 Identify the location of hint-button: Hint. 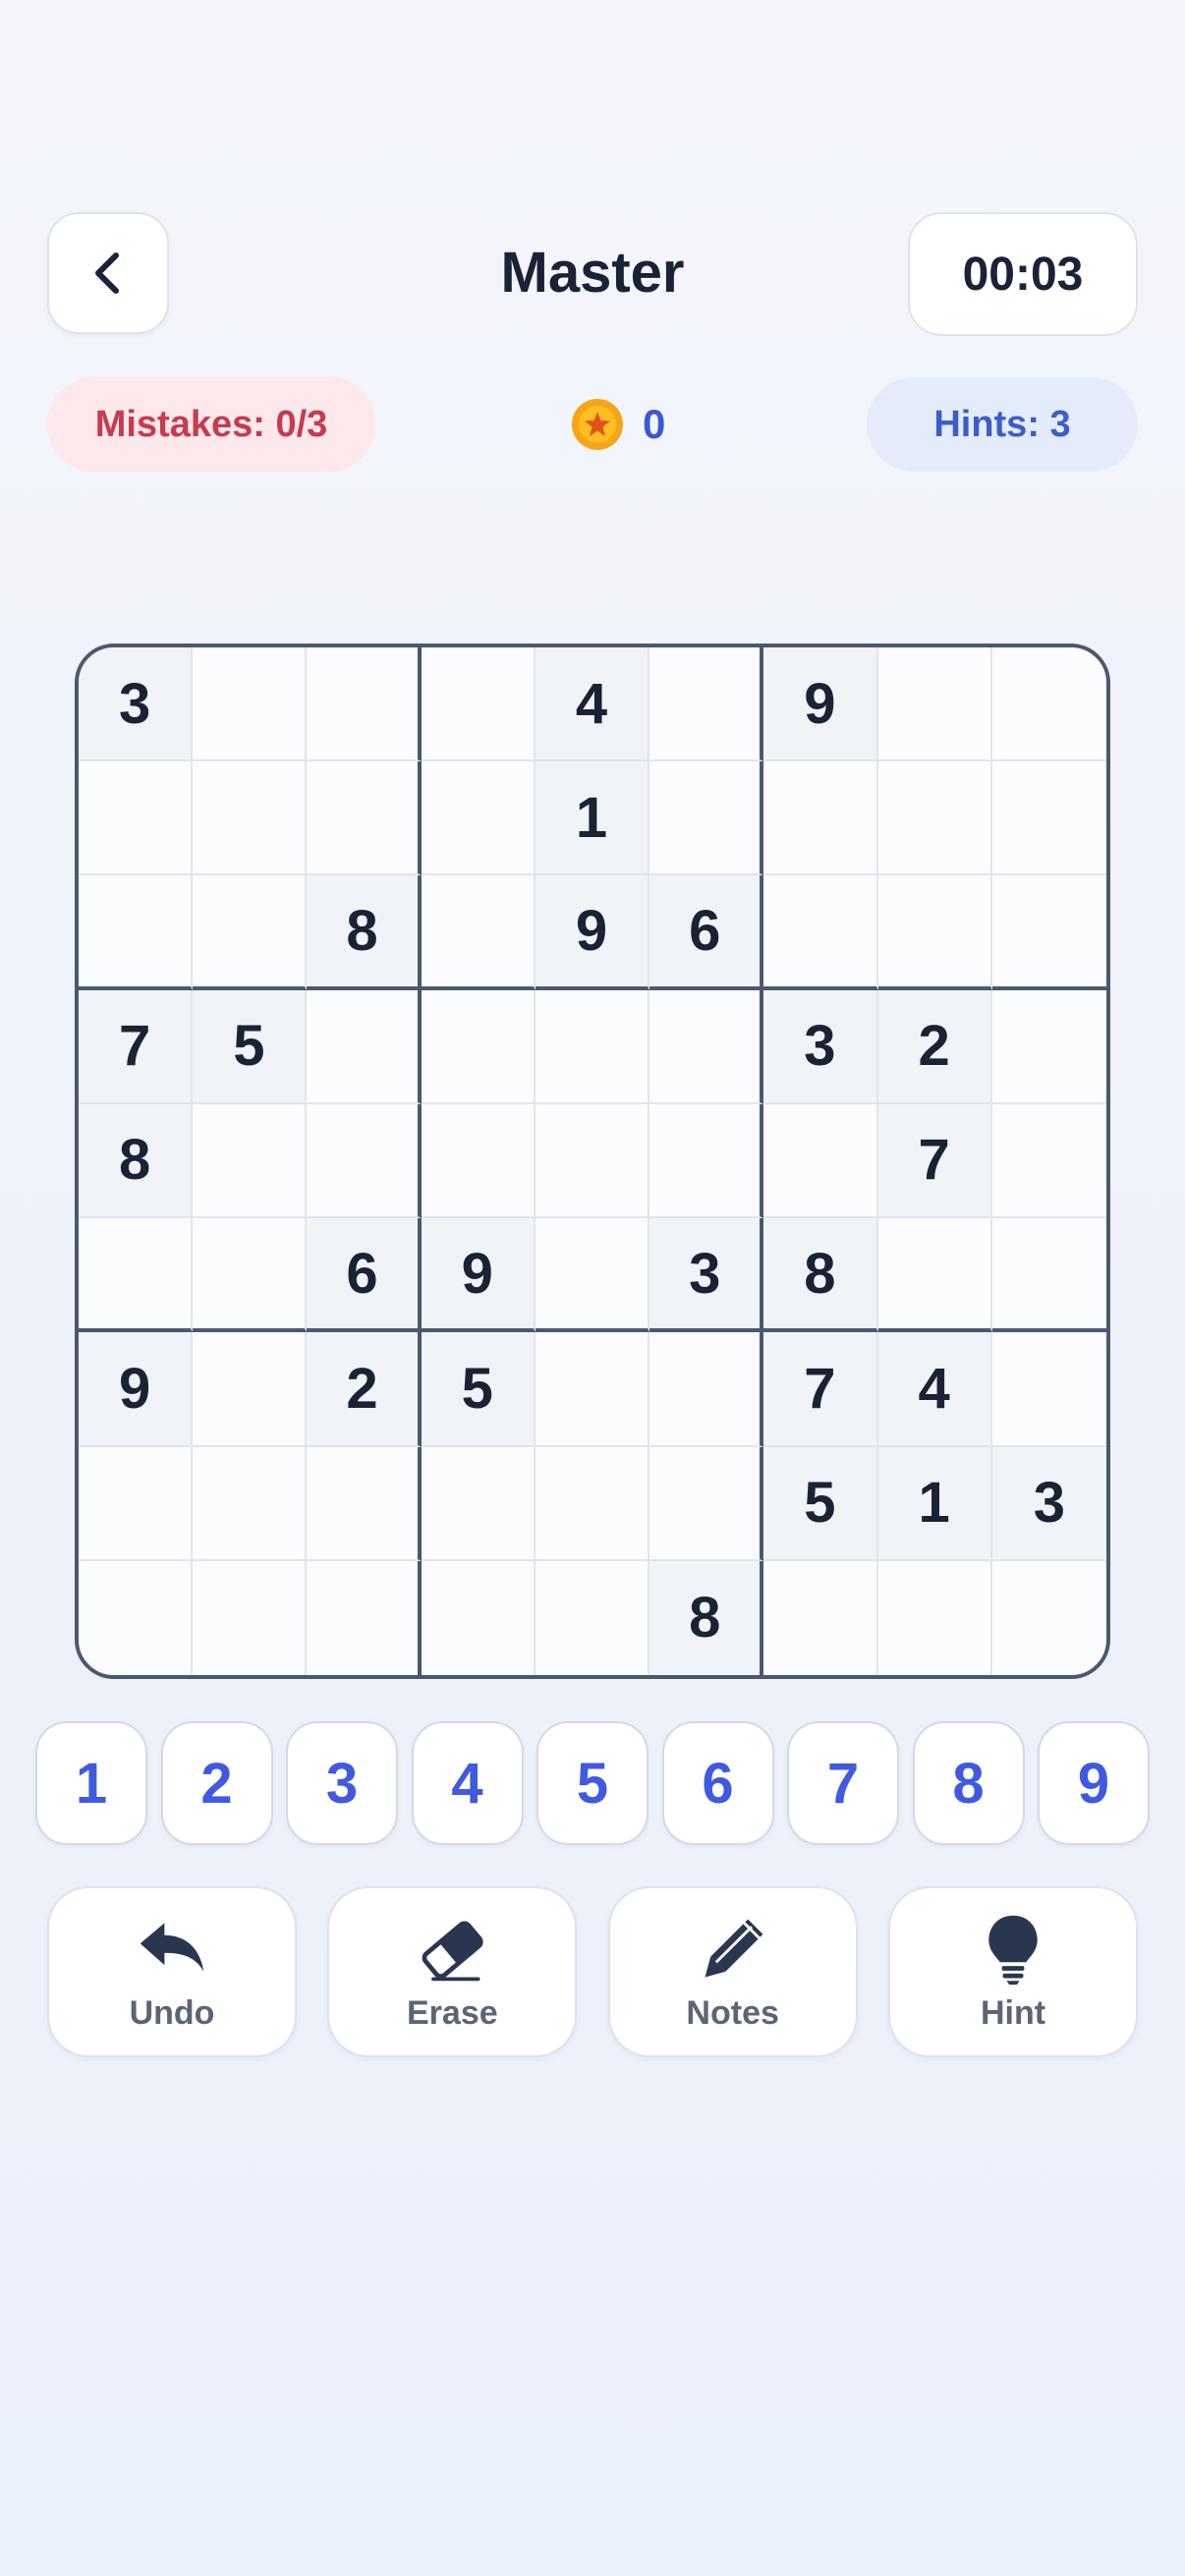
(1013, 1971).